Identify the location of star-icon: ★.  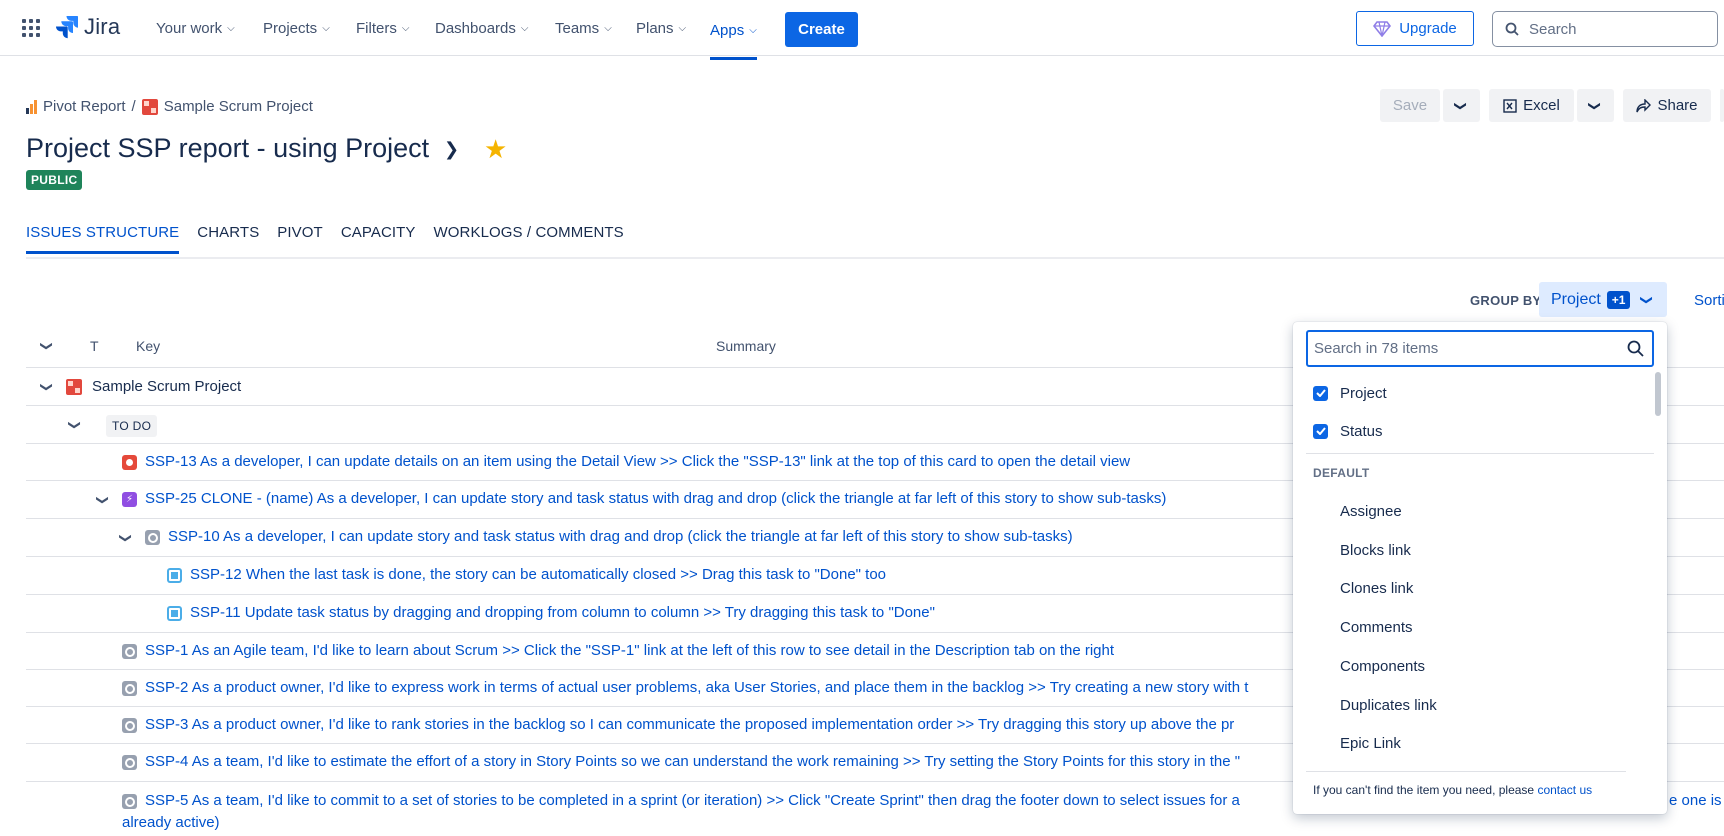
(495, 149).